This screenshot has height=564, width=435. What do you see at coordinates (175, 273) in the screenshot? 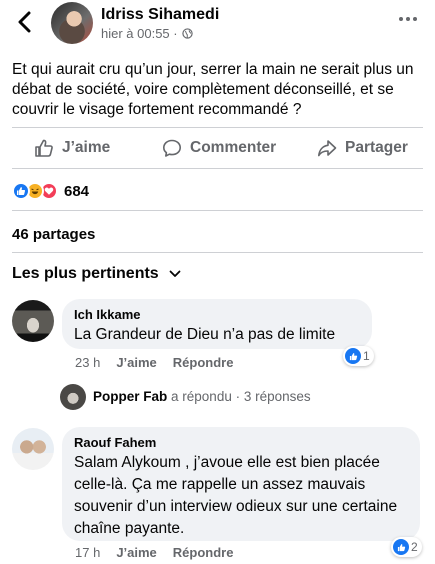
I see `chevron-down-icon` at bounding box center [175, 273].